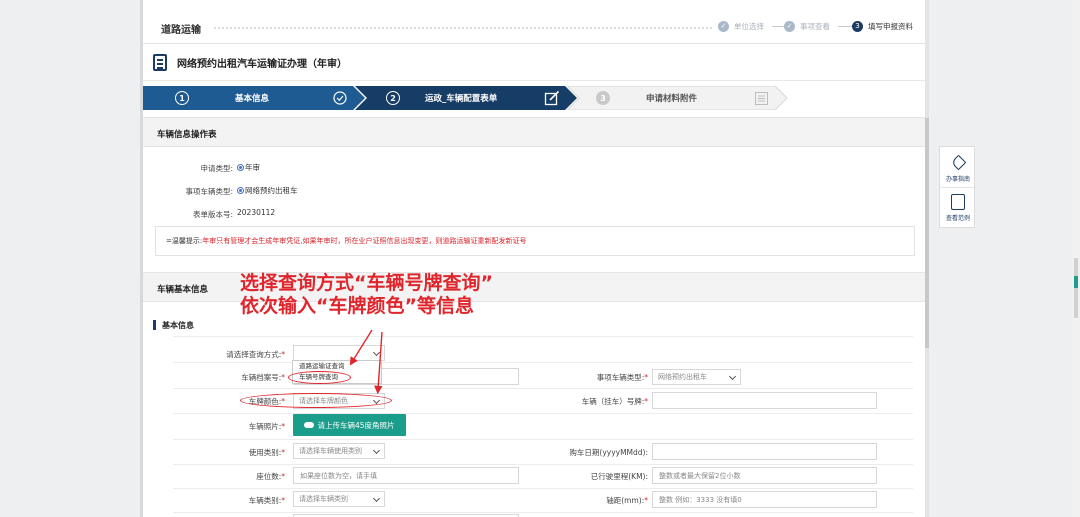 This screenshot has height=517, width=1080. What do you see at coordinates (958, 201) in the screenshot?
I see `document-icon` at bounding box center [958, 201].